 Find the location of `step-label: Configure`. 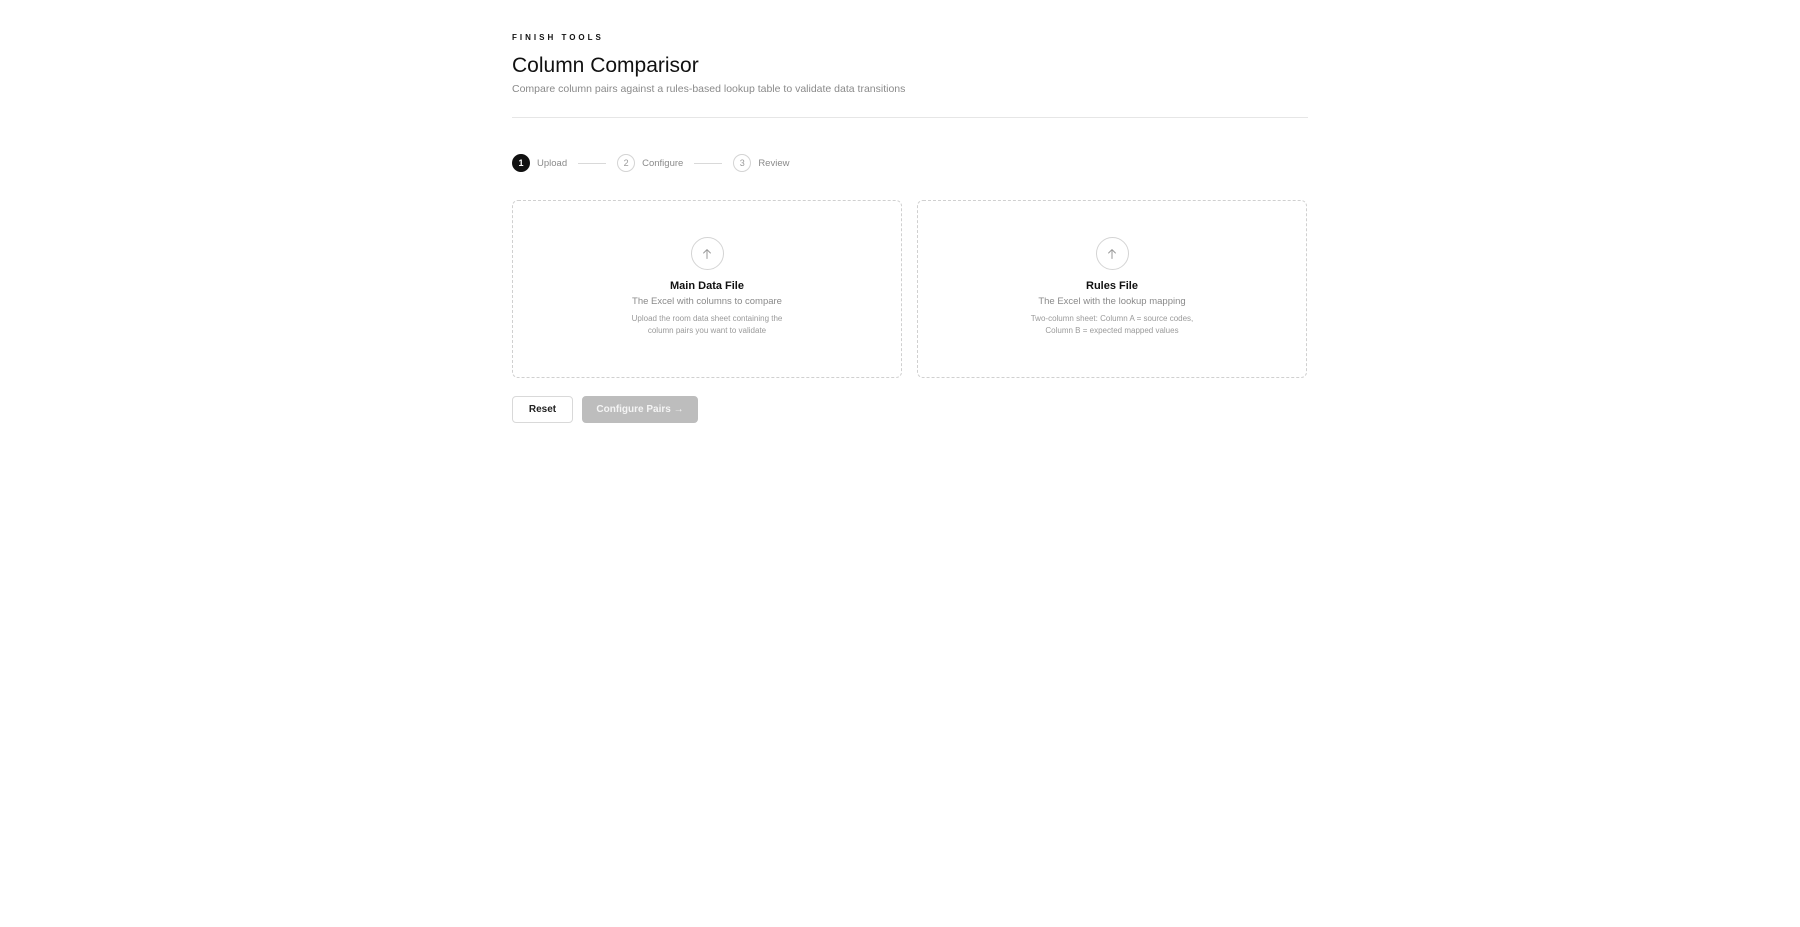

step-label: Configure is located at coordinates (663, 163).